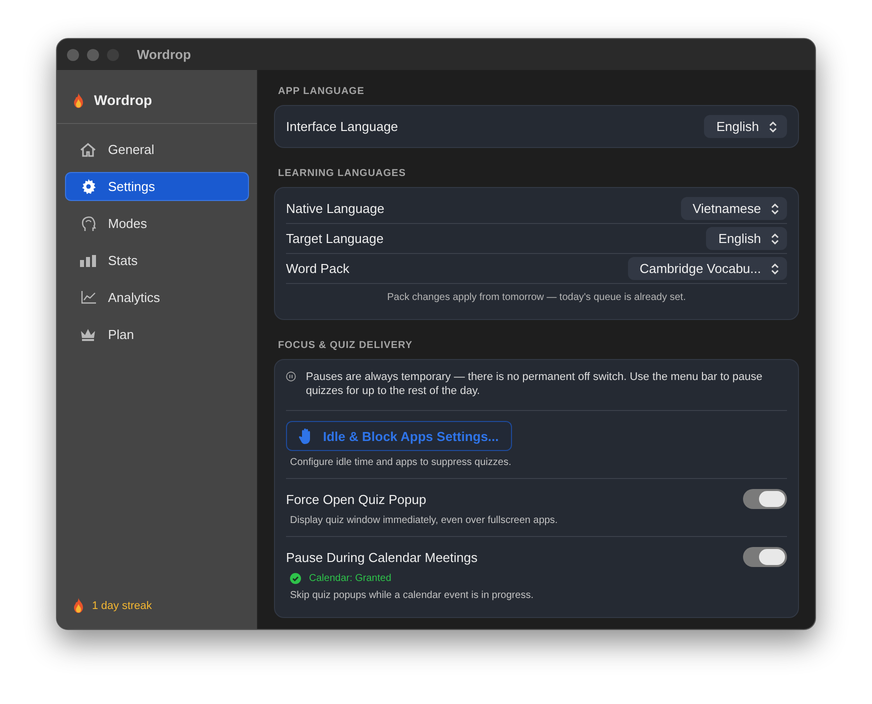  What do you see at coordinates (291, 376) in the screenshot?
I see `pause-icon` at bounding box center [291, 376].